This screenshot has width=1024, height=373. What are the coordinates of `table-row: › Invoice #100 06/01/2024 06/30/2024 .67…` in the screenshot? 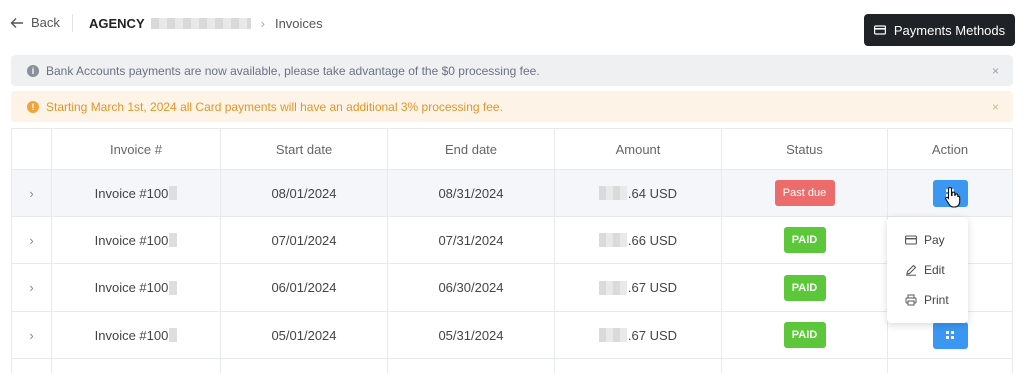 It's located at (512, 288).